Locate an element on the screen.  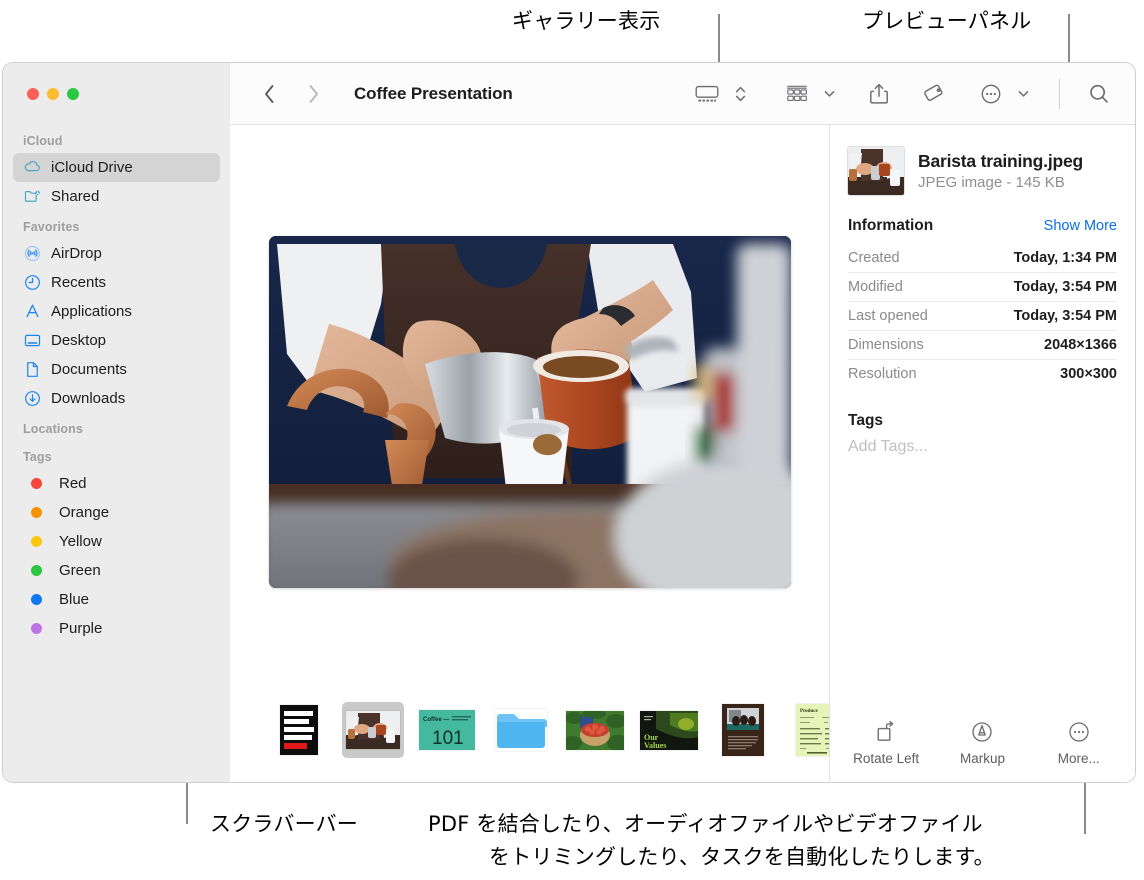
info-row-modified: Modified Today, 3:54 PM is located at coordinates (982, 286).